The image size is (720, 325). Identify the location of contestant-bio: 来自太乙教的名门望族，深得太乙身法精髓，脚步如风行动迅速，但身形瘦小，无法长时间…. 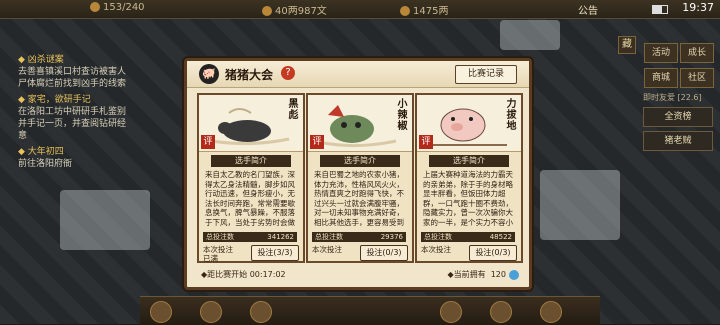
(250, 199).